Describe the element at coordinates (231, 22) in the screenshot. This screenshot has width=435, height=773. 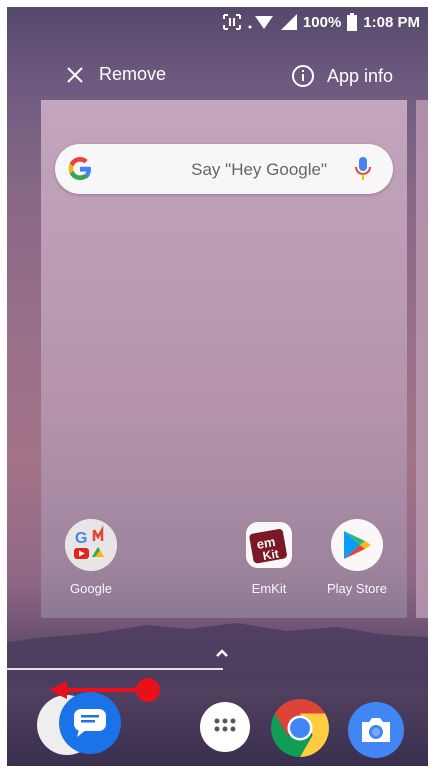
I see `scanner-icon` at that location.